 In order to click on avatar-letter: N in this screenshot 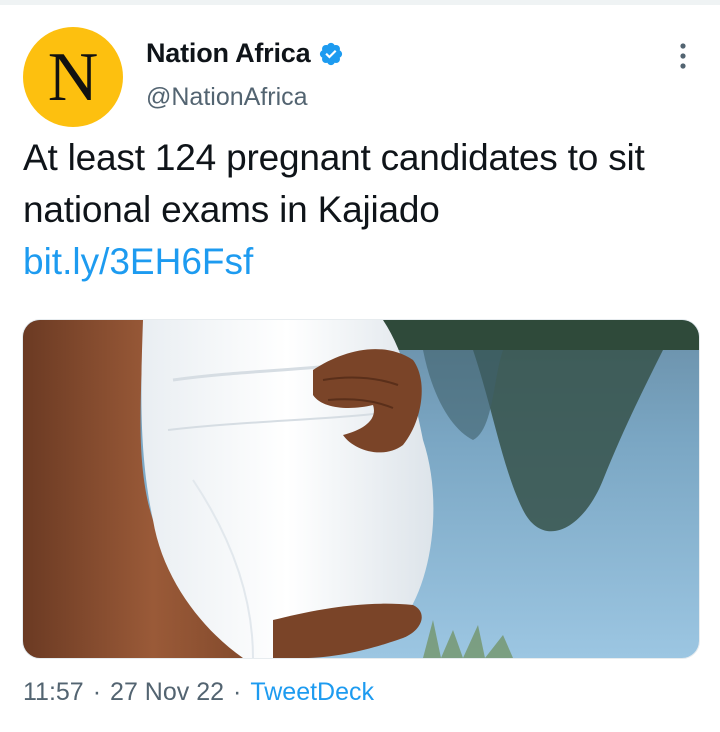, I will do `click(73, 77)`.